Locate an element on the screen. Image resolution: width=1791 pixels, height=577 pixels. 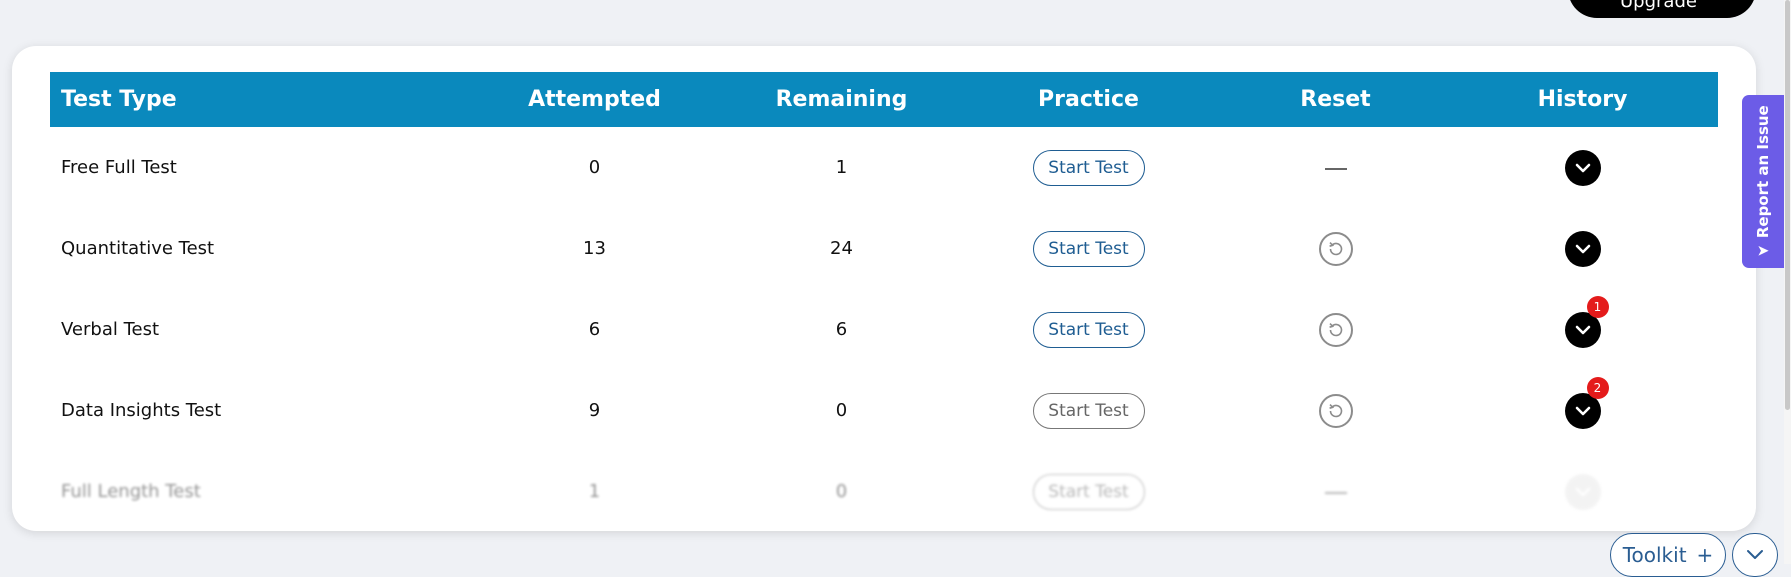
header-attempted: Attempted is located at coordinates (594, 99).